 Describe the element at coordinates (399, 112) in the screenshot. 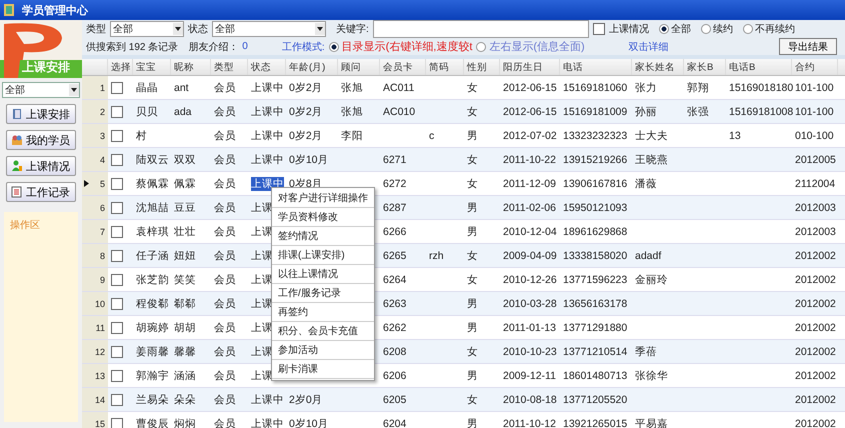

I see `table-cell: AC010` at that location.